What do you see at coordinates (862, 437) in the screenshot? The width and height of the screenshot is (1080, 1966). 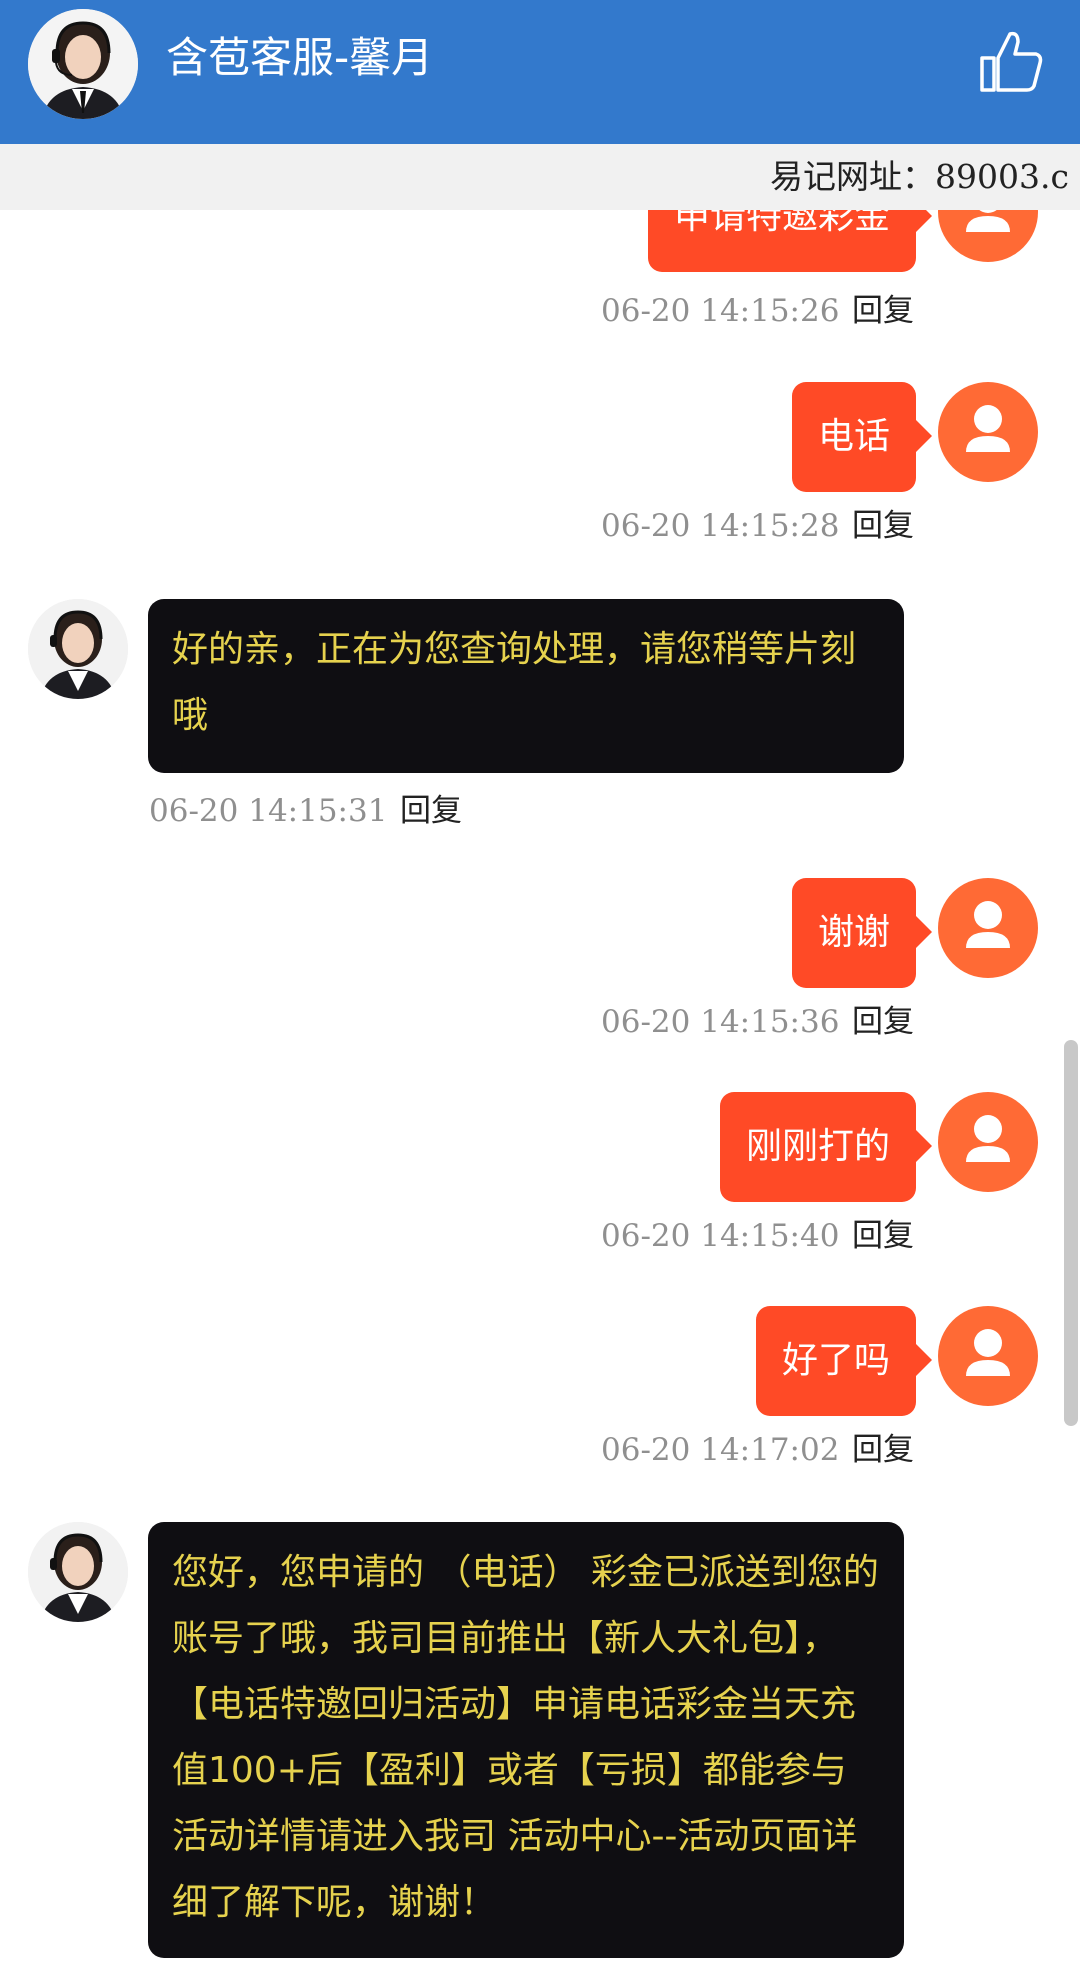 I see `message-bubble: 电话` at bounding box center [862, 437].